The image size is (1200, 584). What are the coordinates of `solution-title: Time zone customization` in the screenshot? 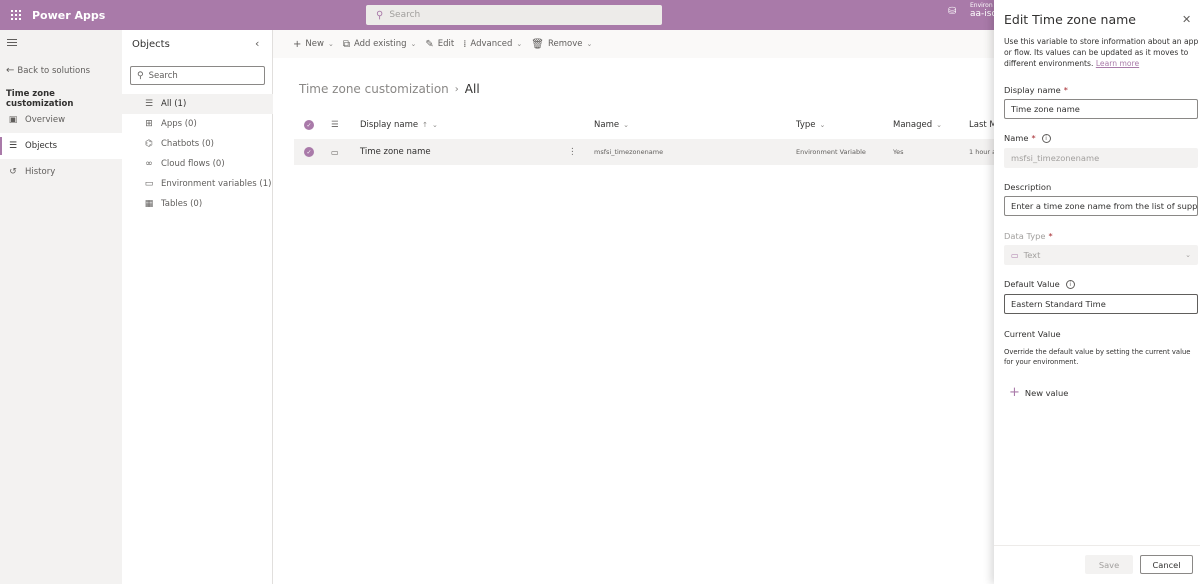 It's located at (40, 99).